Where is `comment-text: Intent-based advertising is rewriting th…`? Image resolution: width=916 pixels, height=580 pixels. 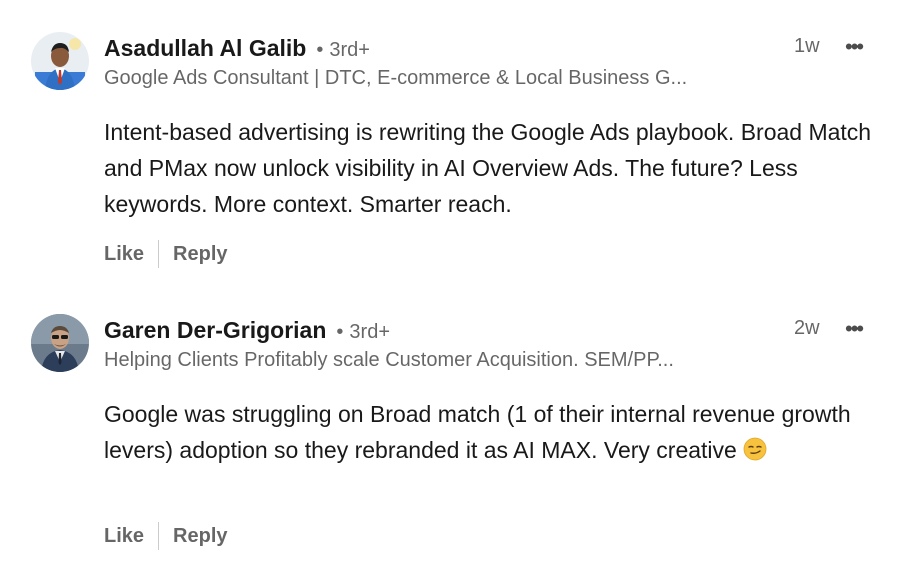
comment-text: Intent-based advertising is rewriting th… is located at coordinates (488, 168).